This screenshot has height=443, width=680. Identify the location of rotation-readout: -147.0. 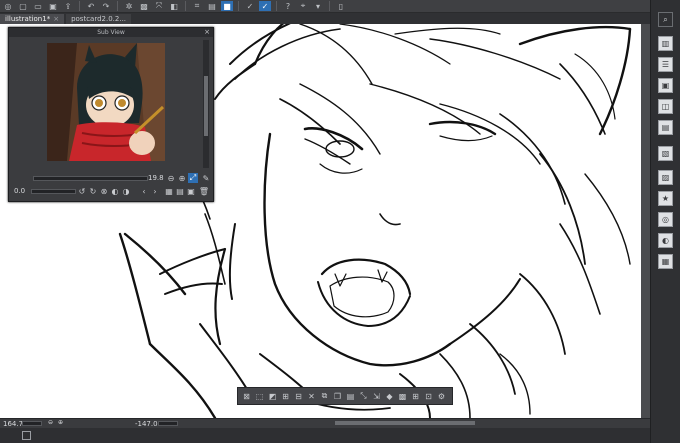
(146, 424).